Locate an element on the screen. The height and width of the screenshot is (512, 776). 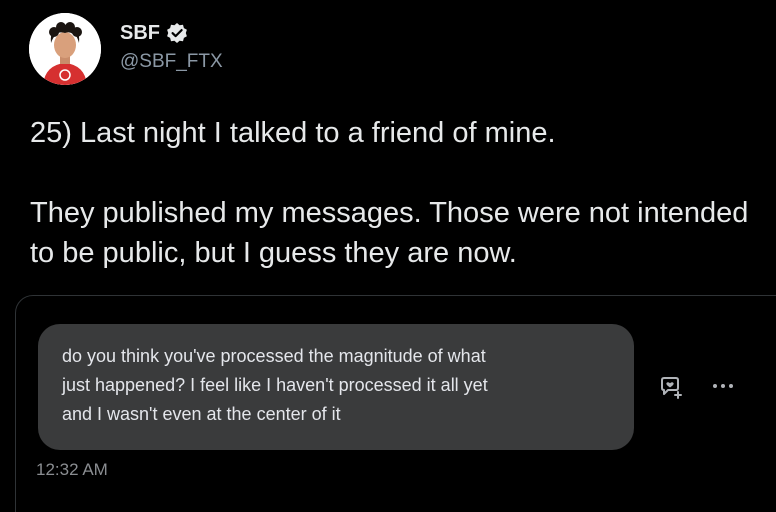
author-handle: @SBF_FTX is located at coordinates (171, 62).